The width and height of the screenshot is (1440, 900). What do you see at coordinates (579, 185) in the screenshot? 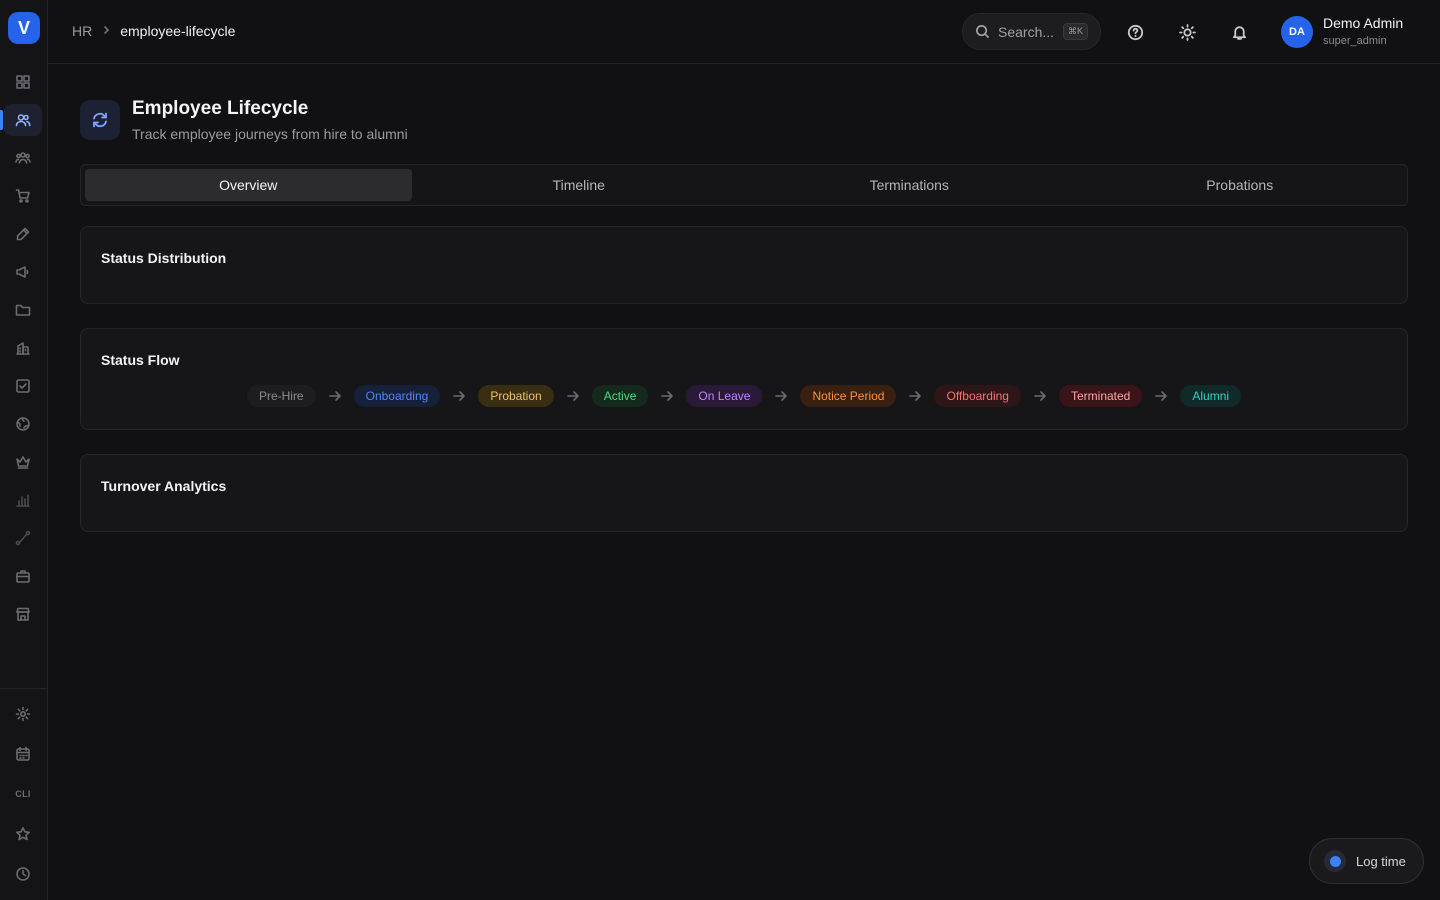
I see `tab-timeline: Timeline` at bounding box center [579, 185].